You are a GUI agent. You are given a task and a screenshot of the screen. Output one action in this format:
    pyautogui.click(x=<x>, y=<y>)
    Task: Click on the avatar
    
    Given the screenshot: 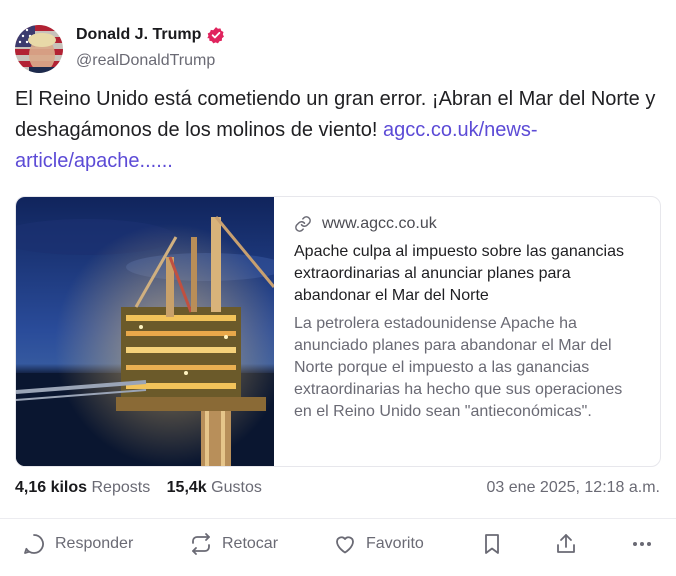 What is the action you would take?
    pyautogui.click(x=39, y=49)
    